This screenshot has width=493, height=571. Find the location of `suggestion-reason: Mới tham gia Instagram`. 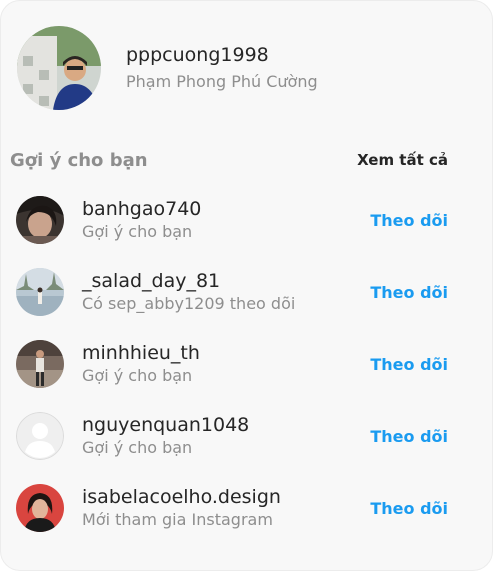

suggestion-reason: Mới tham gia Instagram is located at coordinates (177, 519).